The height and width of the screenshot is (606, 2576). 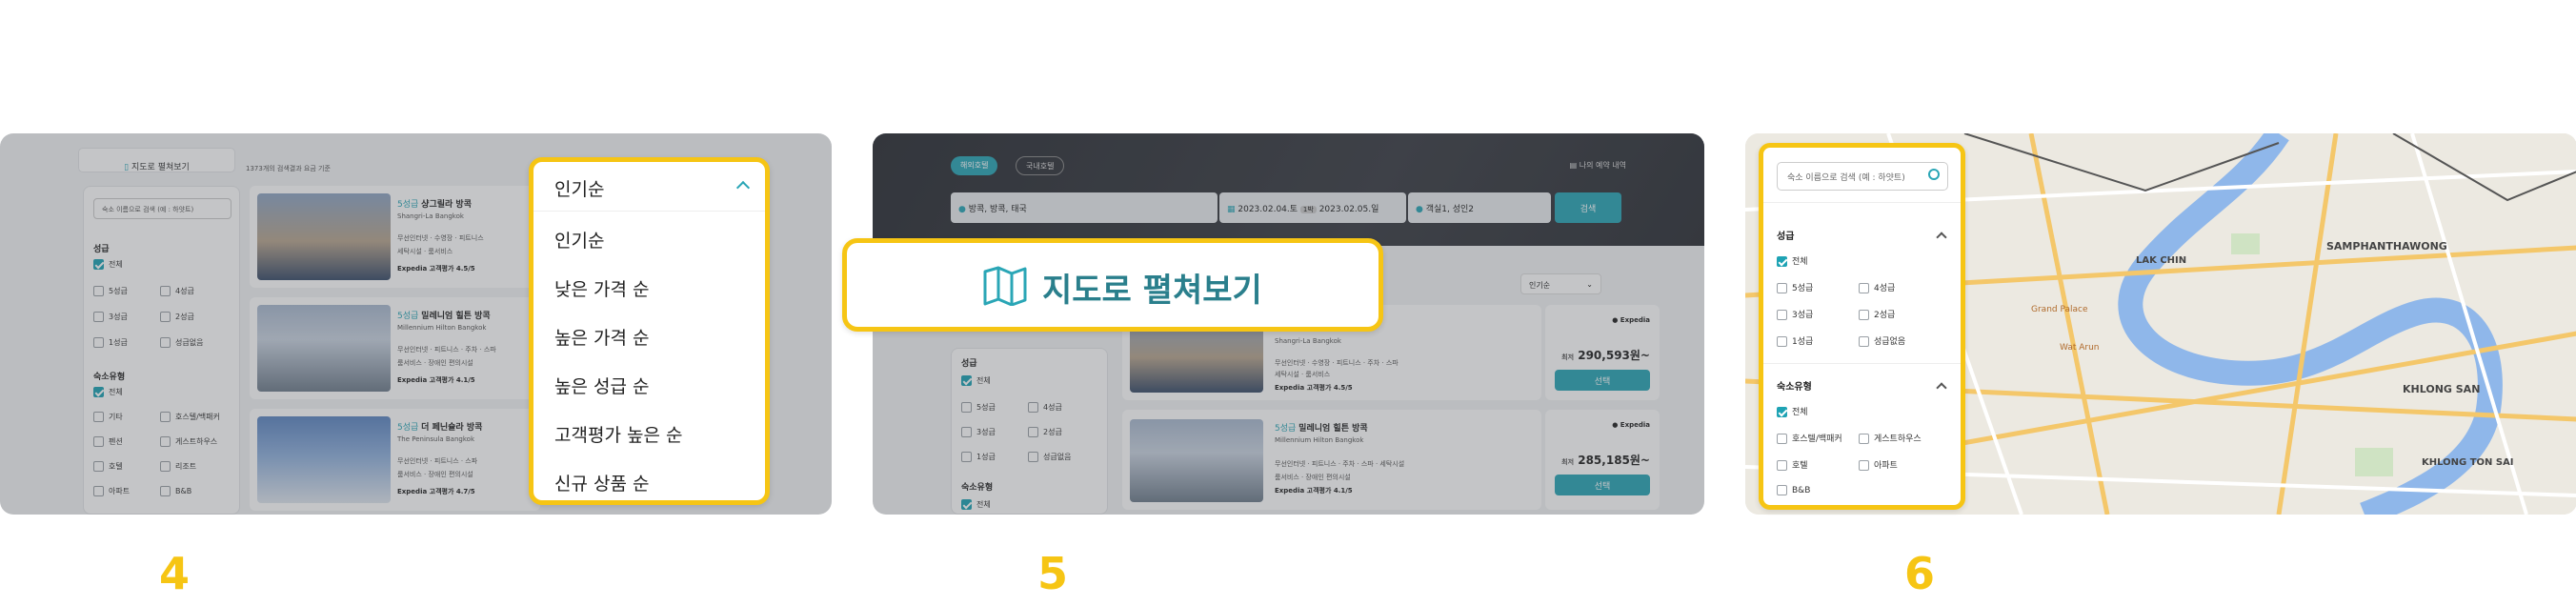 What do you see at coordinates (1934, 174) in the screenshot?
I see `search-icon` at bounding box center [1934, 174].